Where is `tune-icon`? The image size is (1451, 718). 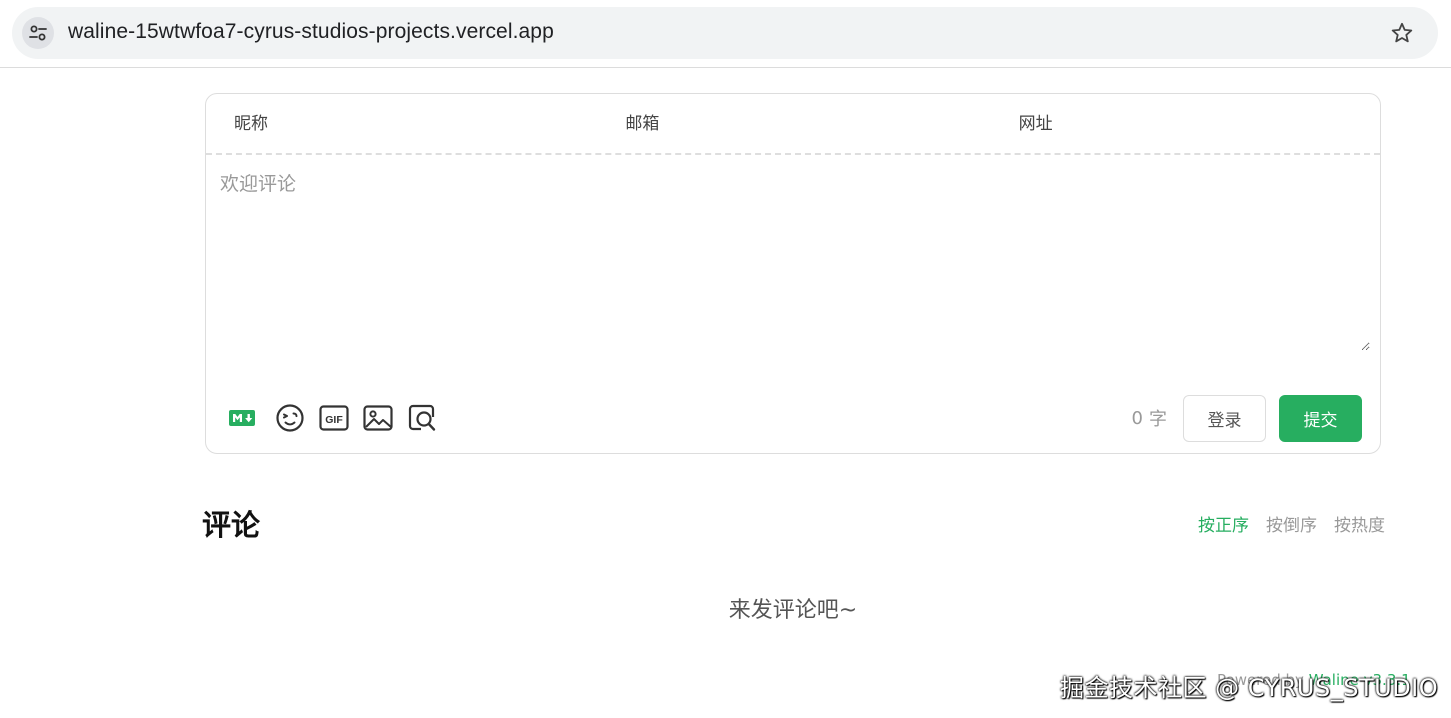
tune-icon is located at coordinates (38, 33).